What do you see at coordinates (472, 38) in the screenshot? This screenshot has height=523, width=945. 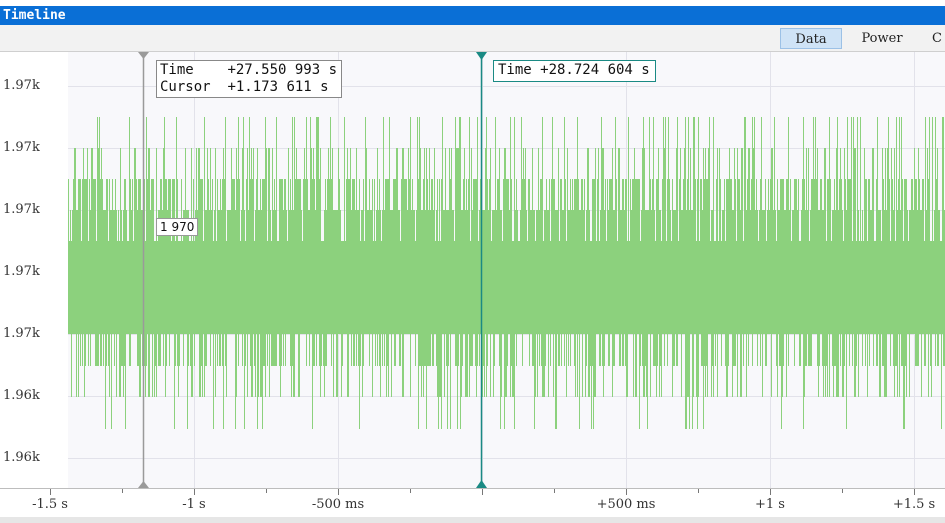 I see `tab-bar: Data Power C` at bounding box center [472, 38].